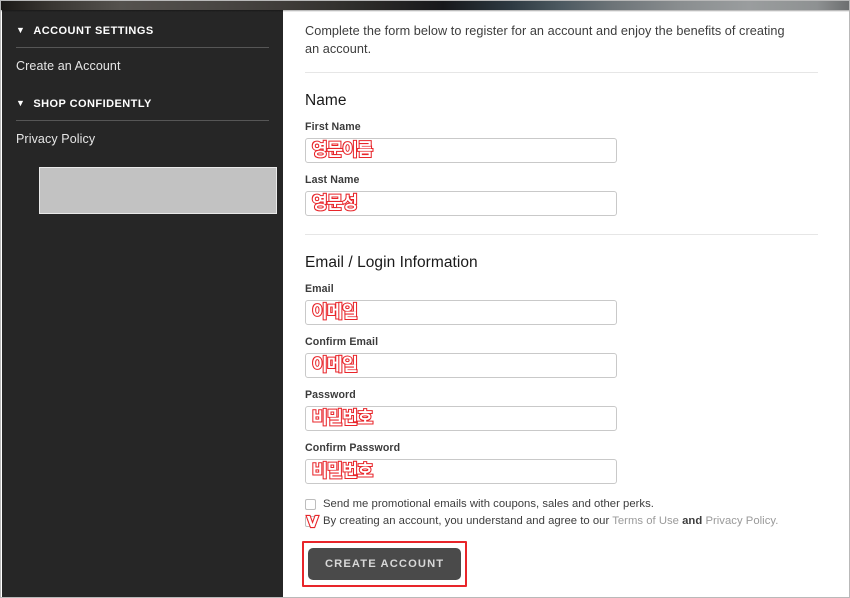 The width and height of the screenshot is (850, 598). Describe the element at coordinates (461, 366) in the screenshot. I see `confirm-email-input: 이메일` at that location.